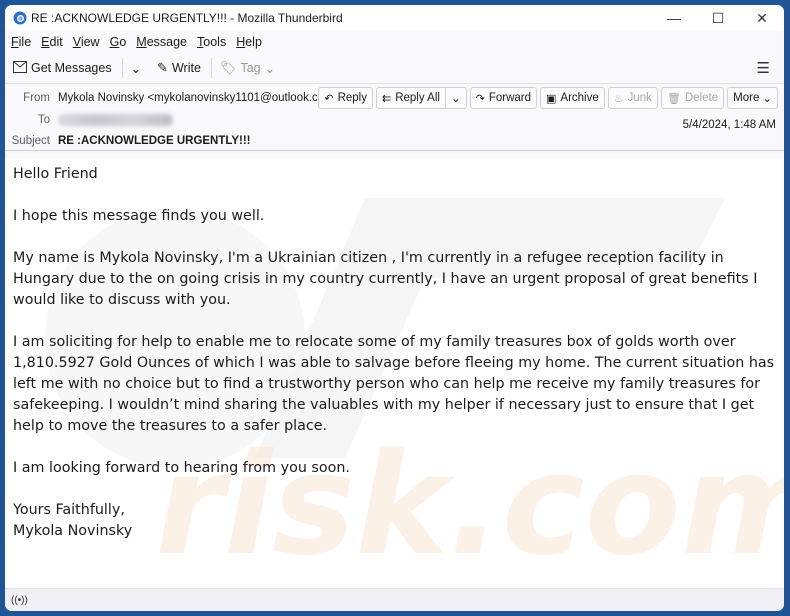 Image resolution: width=790 pixels, height=616 pixels. I want to click on minimize-icon: —, so click(674, 18).